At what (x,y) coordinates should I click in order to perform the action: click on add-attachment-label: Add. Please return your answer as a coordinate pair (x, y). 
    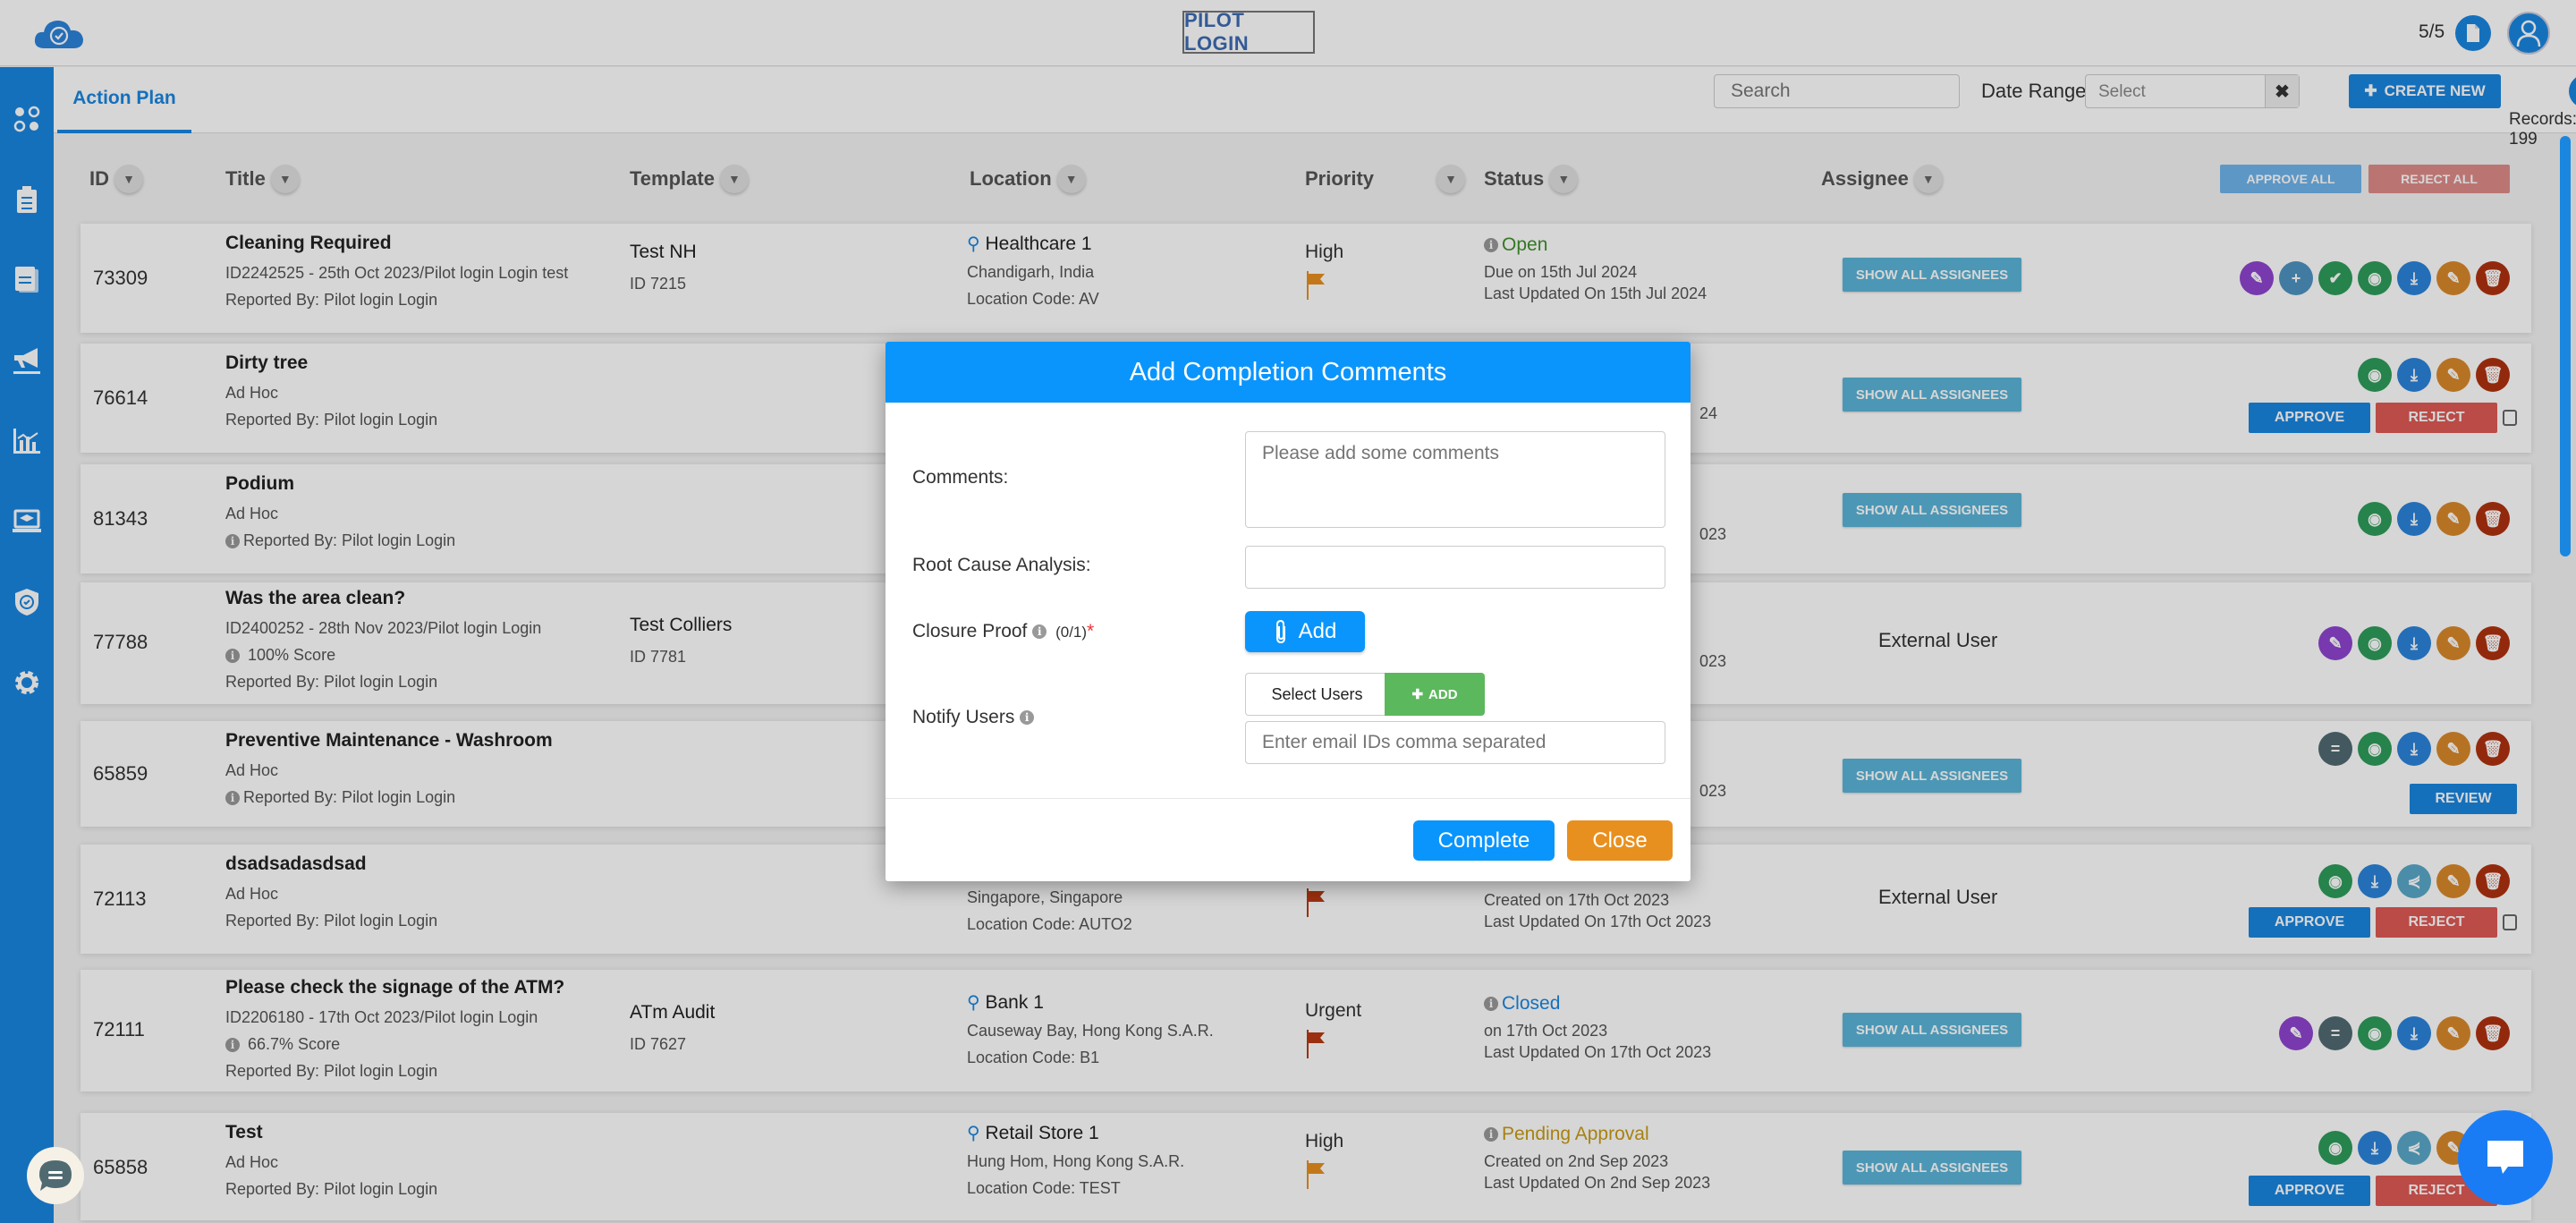
    Looking at the image, I should click on (1317, 631).